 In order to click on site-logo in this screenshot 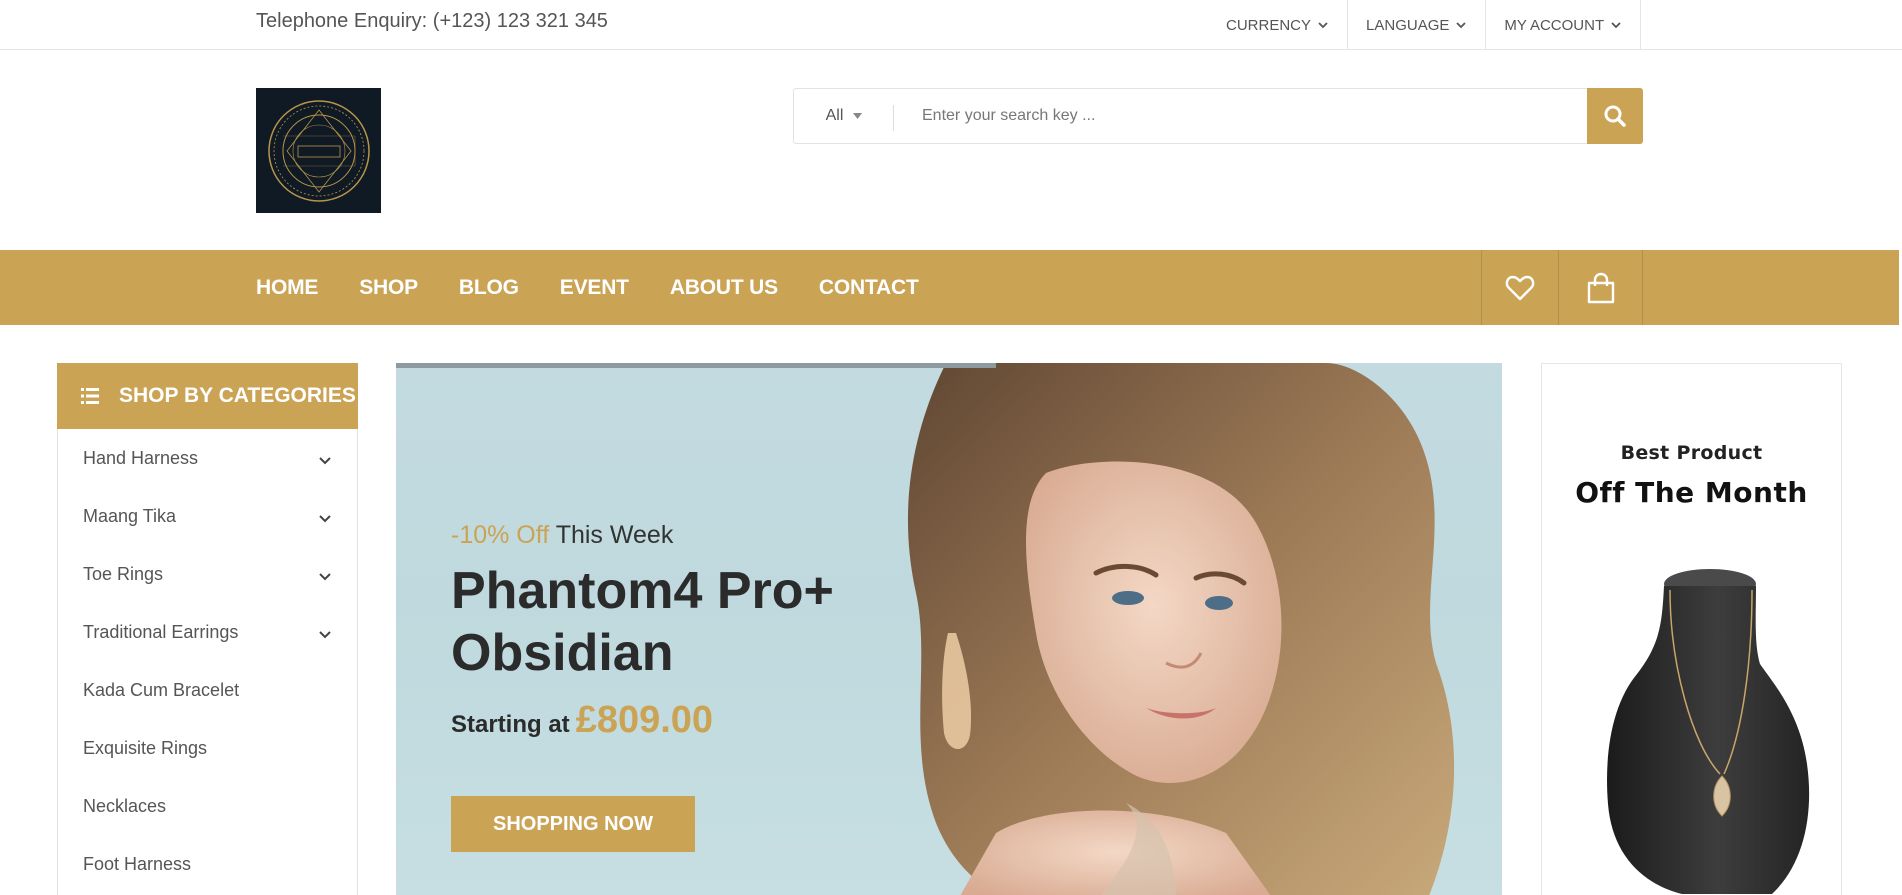, I will do `click(318, 150)`.